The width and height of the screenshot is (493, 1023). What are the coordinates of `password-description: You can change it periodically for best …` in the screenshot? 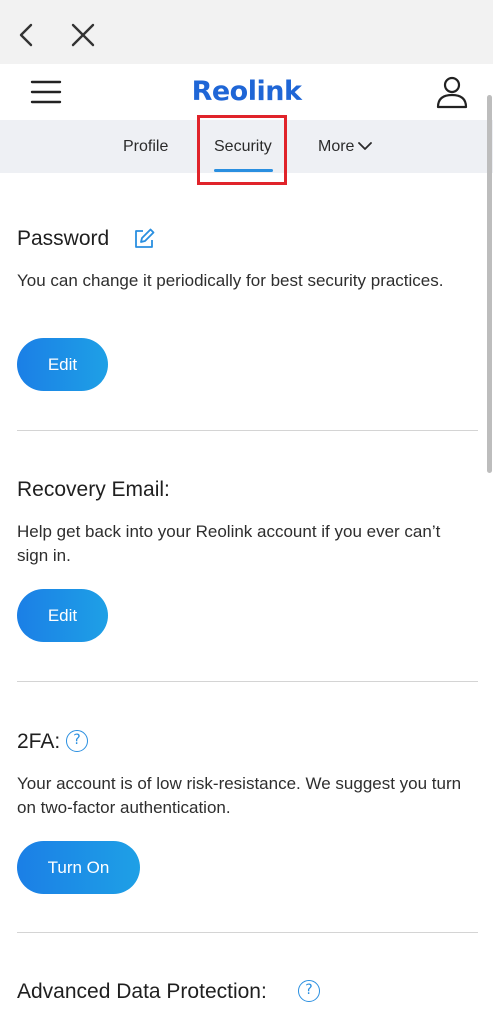 It's located at (230, 280).